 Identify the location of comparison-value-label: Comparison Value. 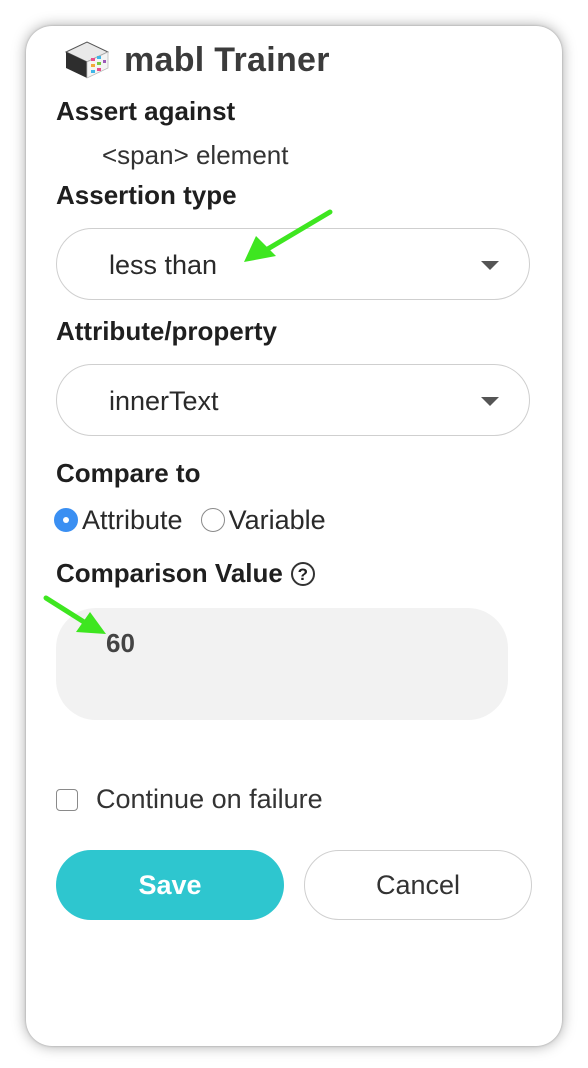
(169, 573).